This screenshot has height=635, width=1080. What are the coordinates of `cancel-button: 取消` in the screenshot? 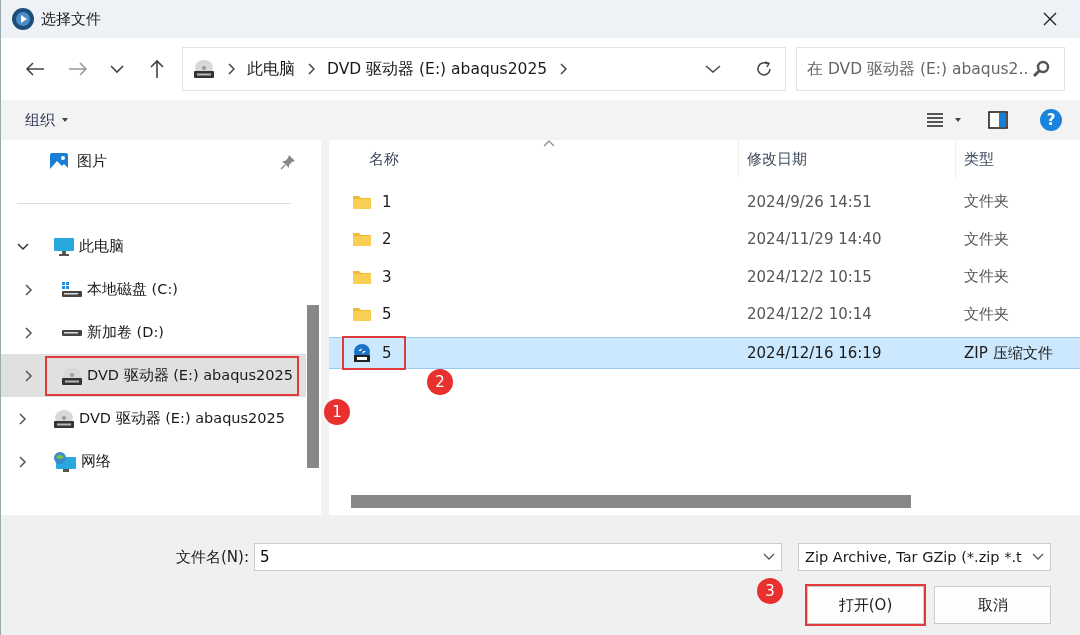 It's located at (992, 605).